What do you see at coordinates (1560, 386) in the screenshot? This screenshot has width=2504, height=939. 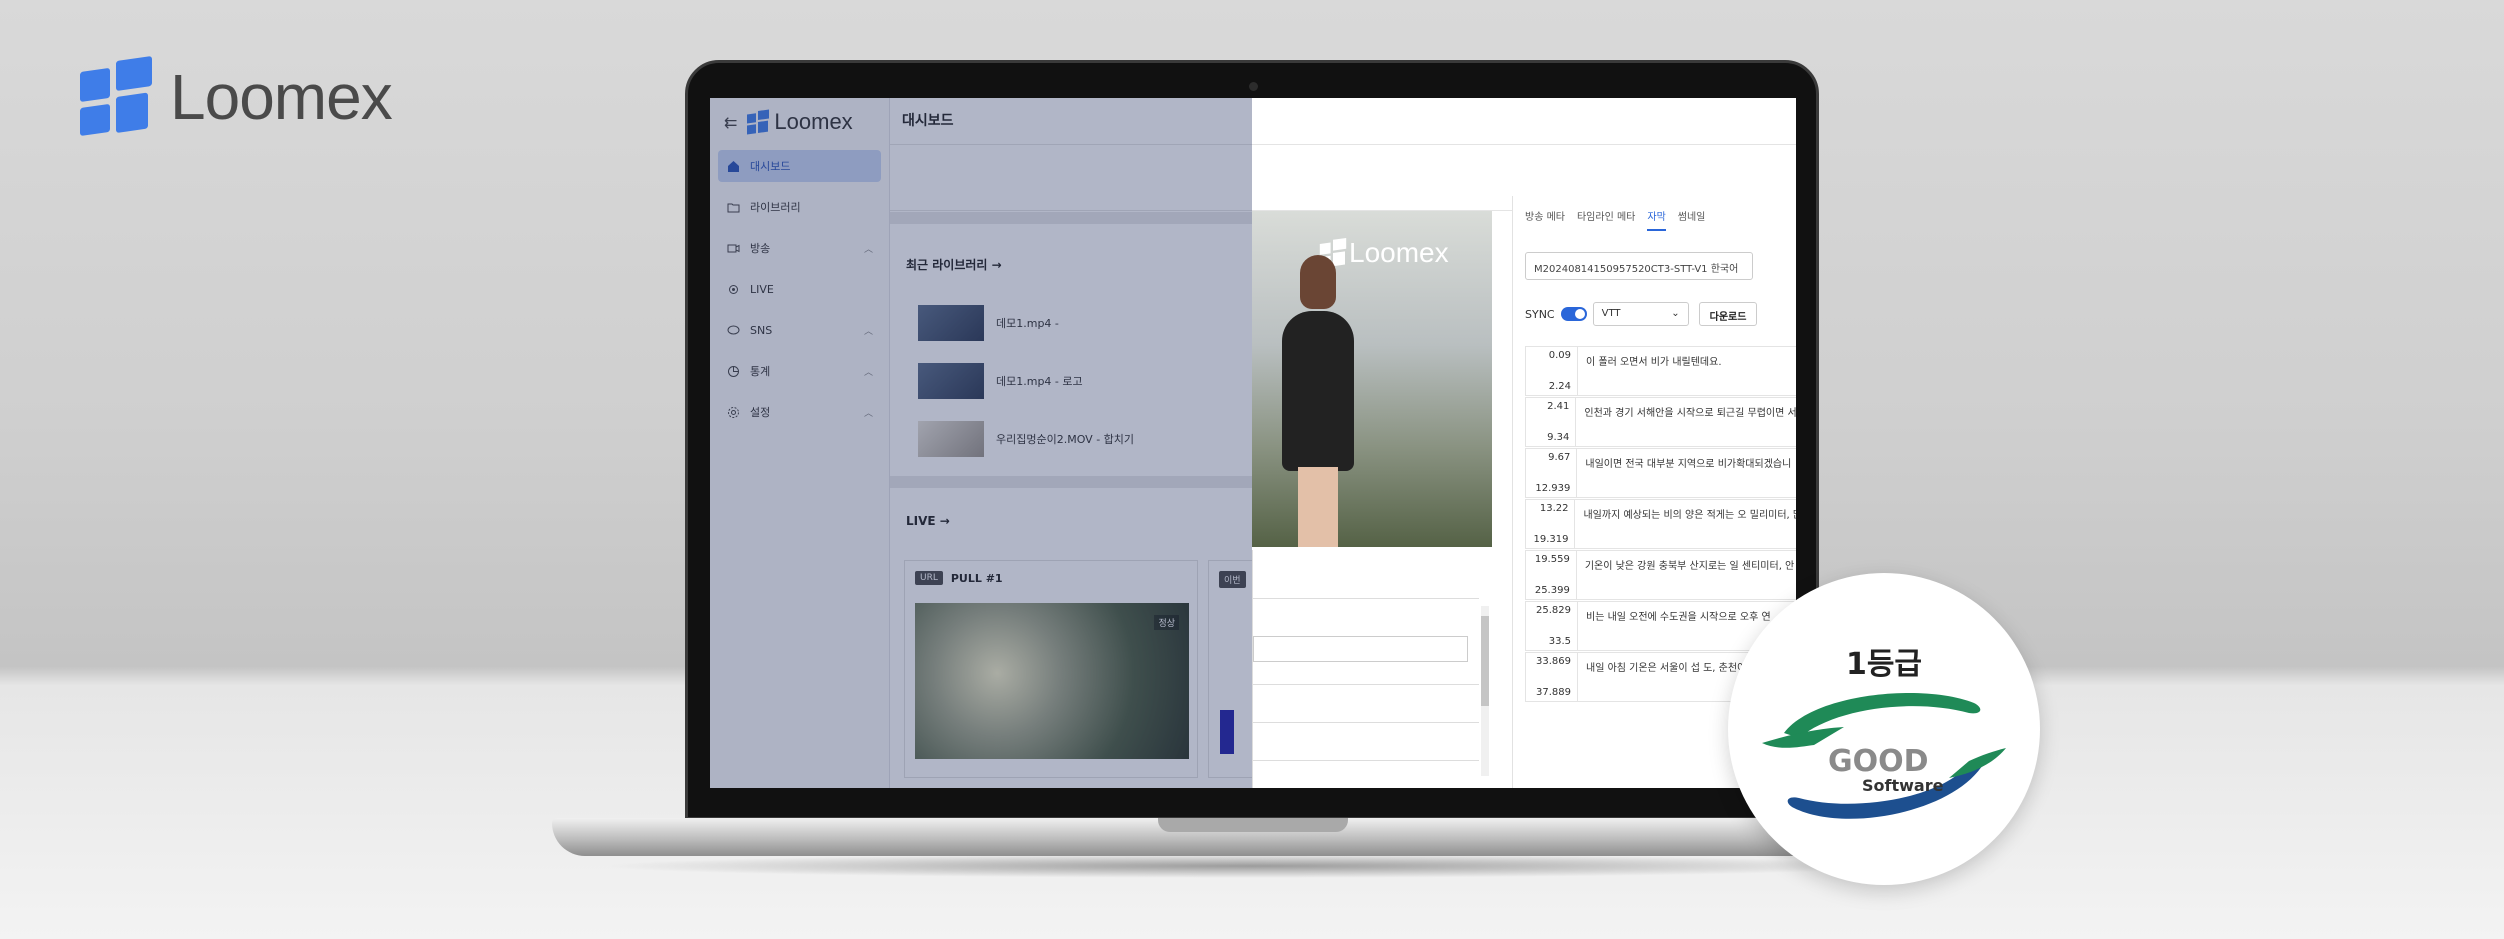 I see `end-time: 2.24` at bounding box center [1560, 386].